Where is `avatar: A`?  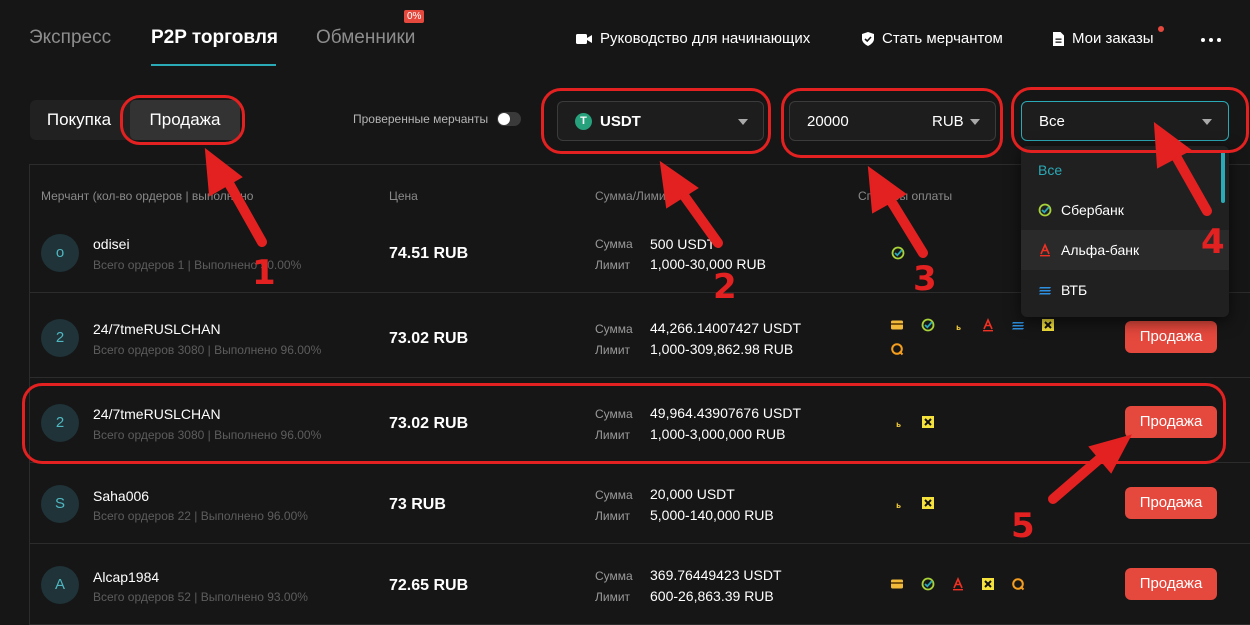
avatar: A is located at coordinates (60, 585).